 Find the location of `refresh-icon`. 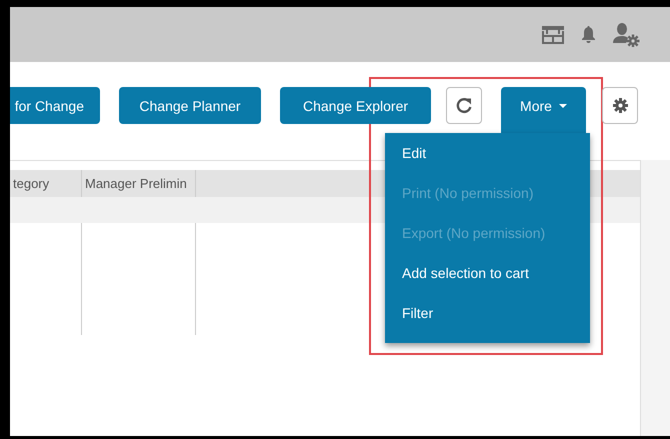

refresh-icon is located at coordinates (464, 105).